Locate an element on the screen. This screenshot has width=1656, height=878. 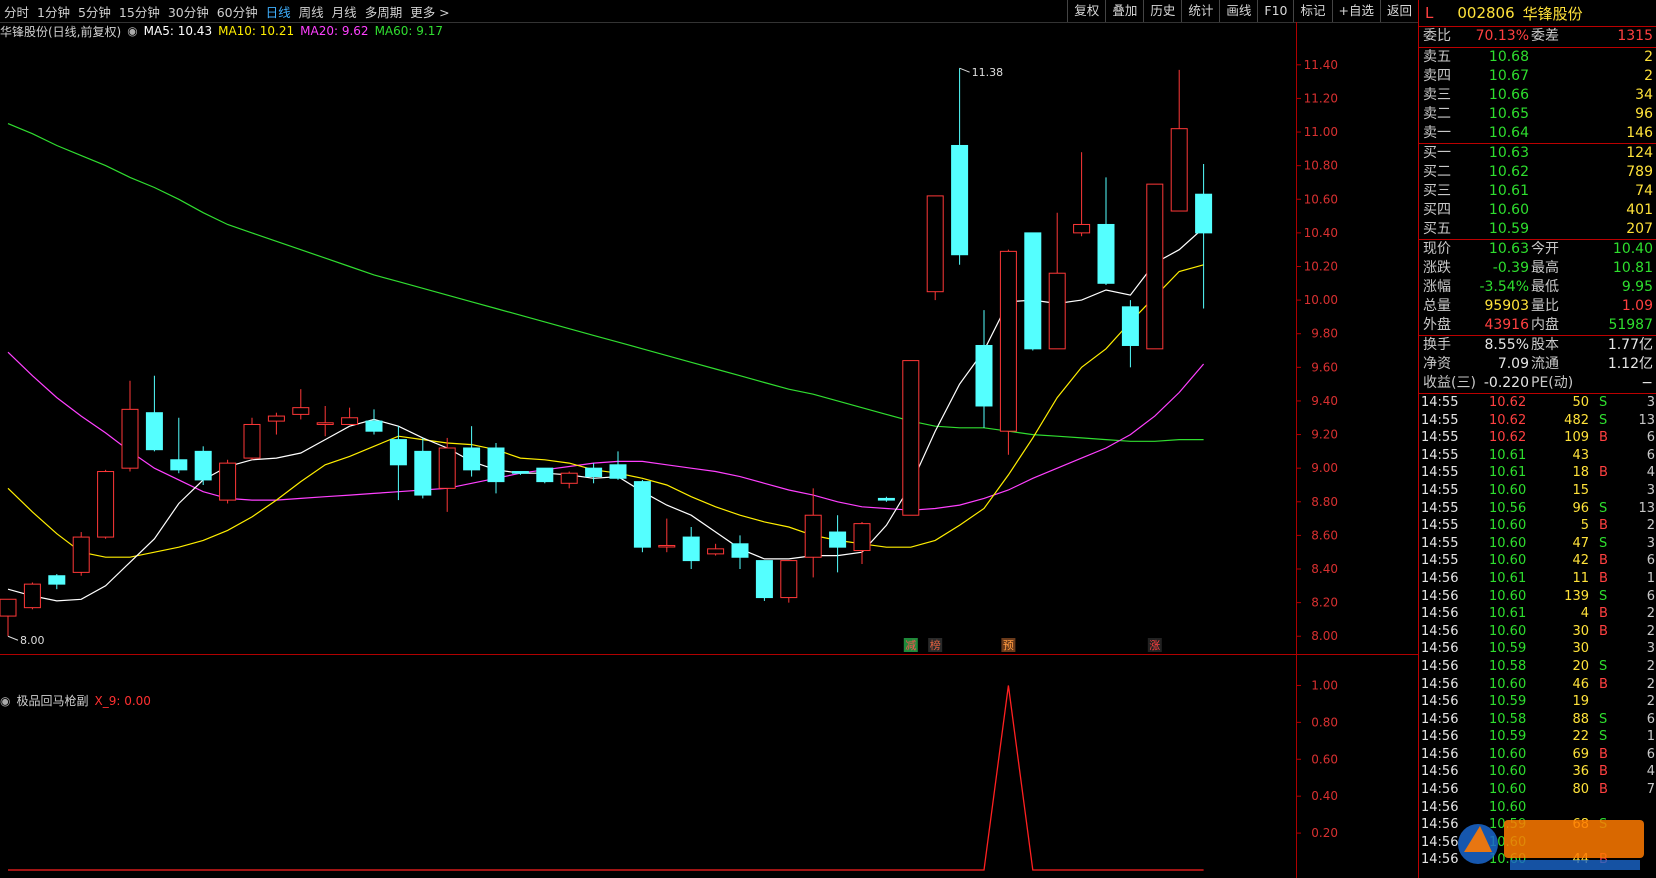
stat-row: 涨幅 -3.54% 最低 9.95 is located at coordinates (1537, 287).